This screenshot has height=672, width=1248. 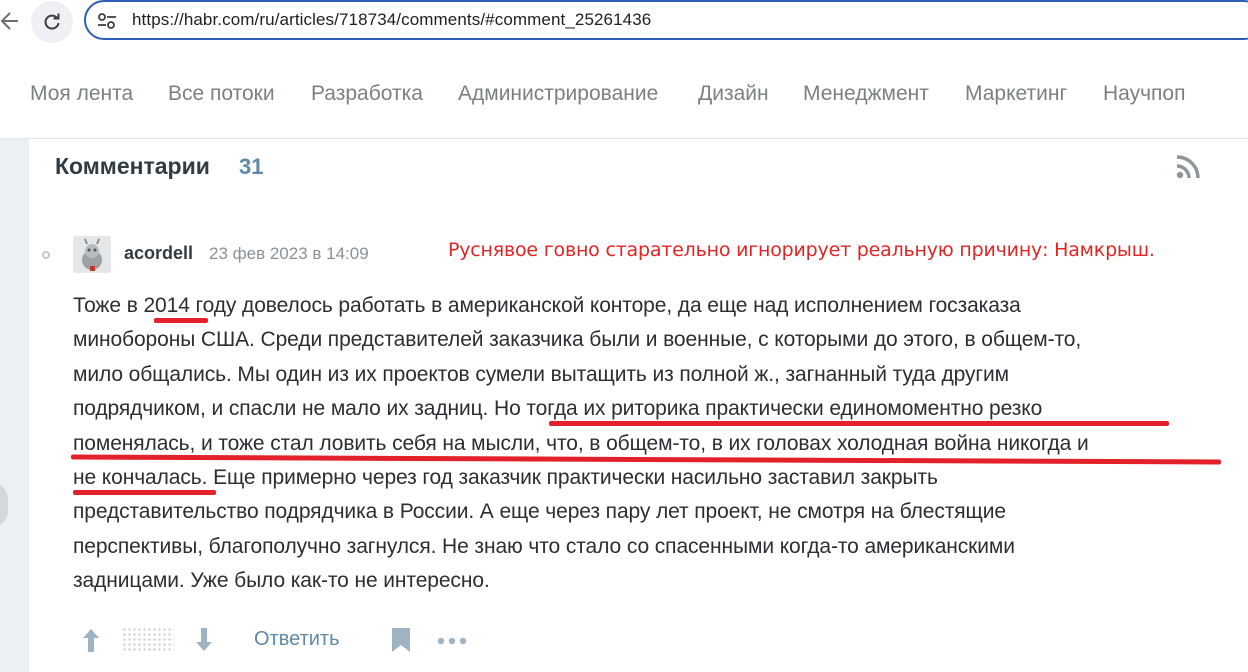 What do you see at coordinates (148, 640) in the screenshot?
I see `vote-score-hidden` at bounding box center [148, 640].